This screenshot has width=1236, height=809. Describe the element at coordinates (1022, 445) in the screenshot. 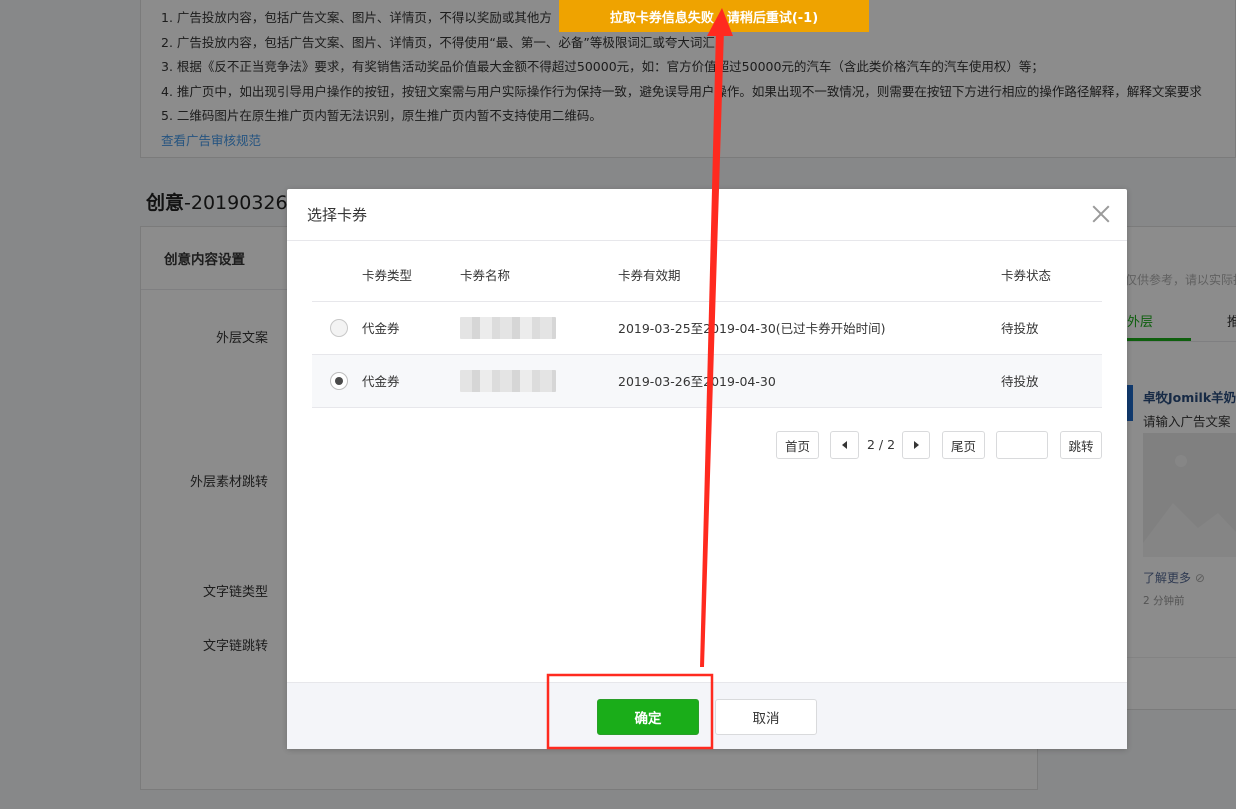

I see `page-jump-input` at that location.